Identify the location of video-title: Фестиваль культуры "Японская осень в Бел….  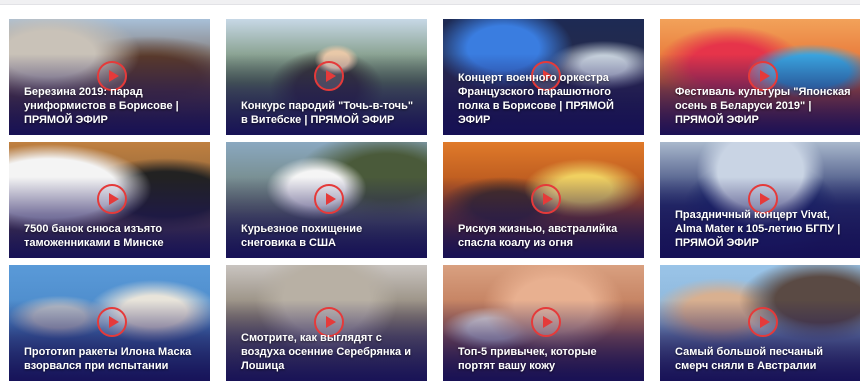
(763, 106).